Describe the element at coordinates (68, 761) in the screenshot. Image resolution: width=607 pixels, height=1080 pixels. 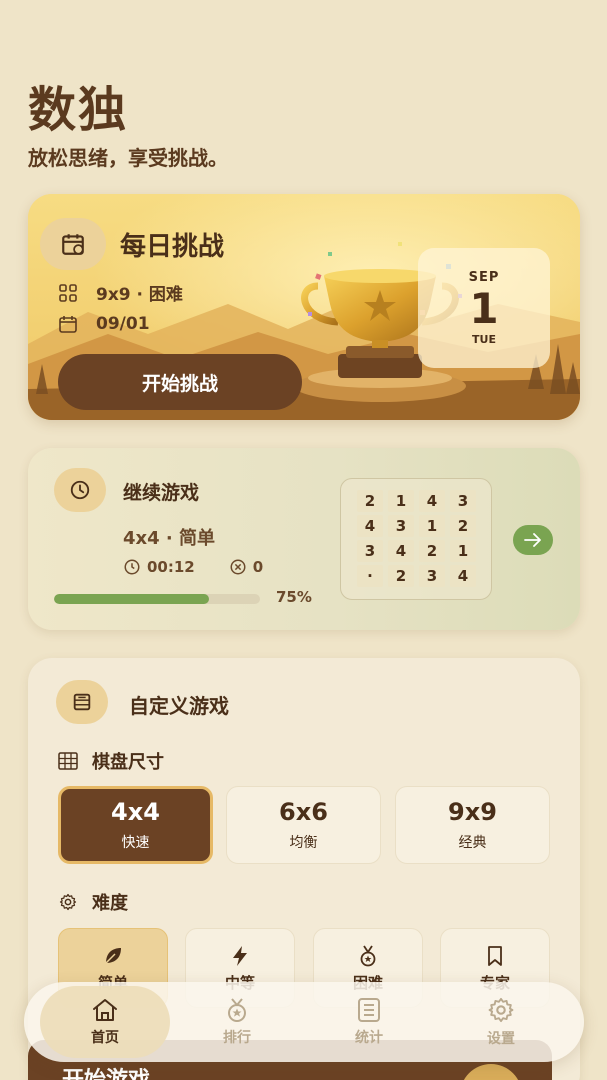
I see `table-icon` at that location.